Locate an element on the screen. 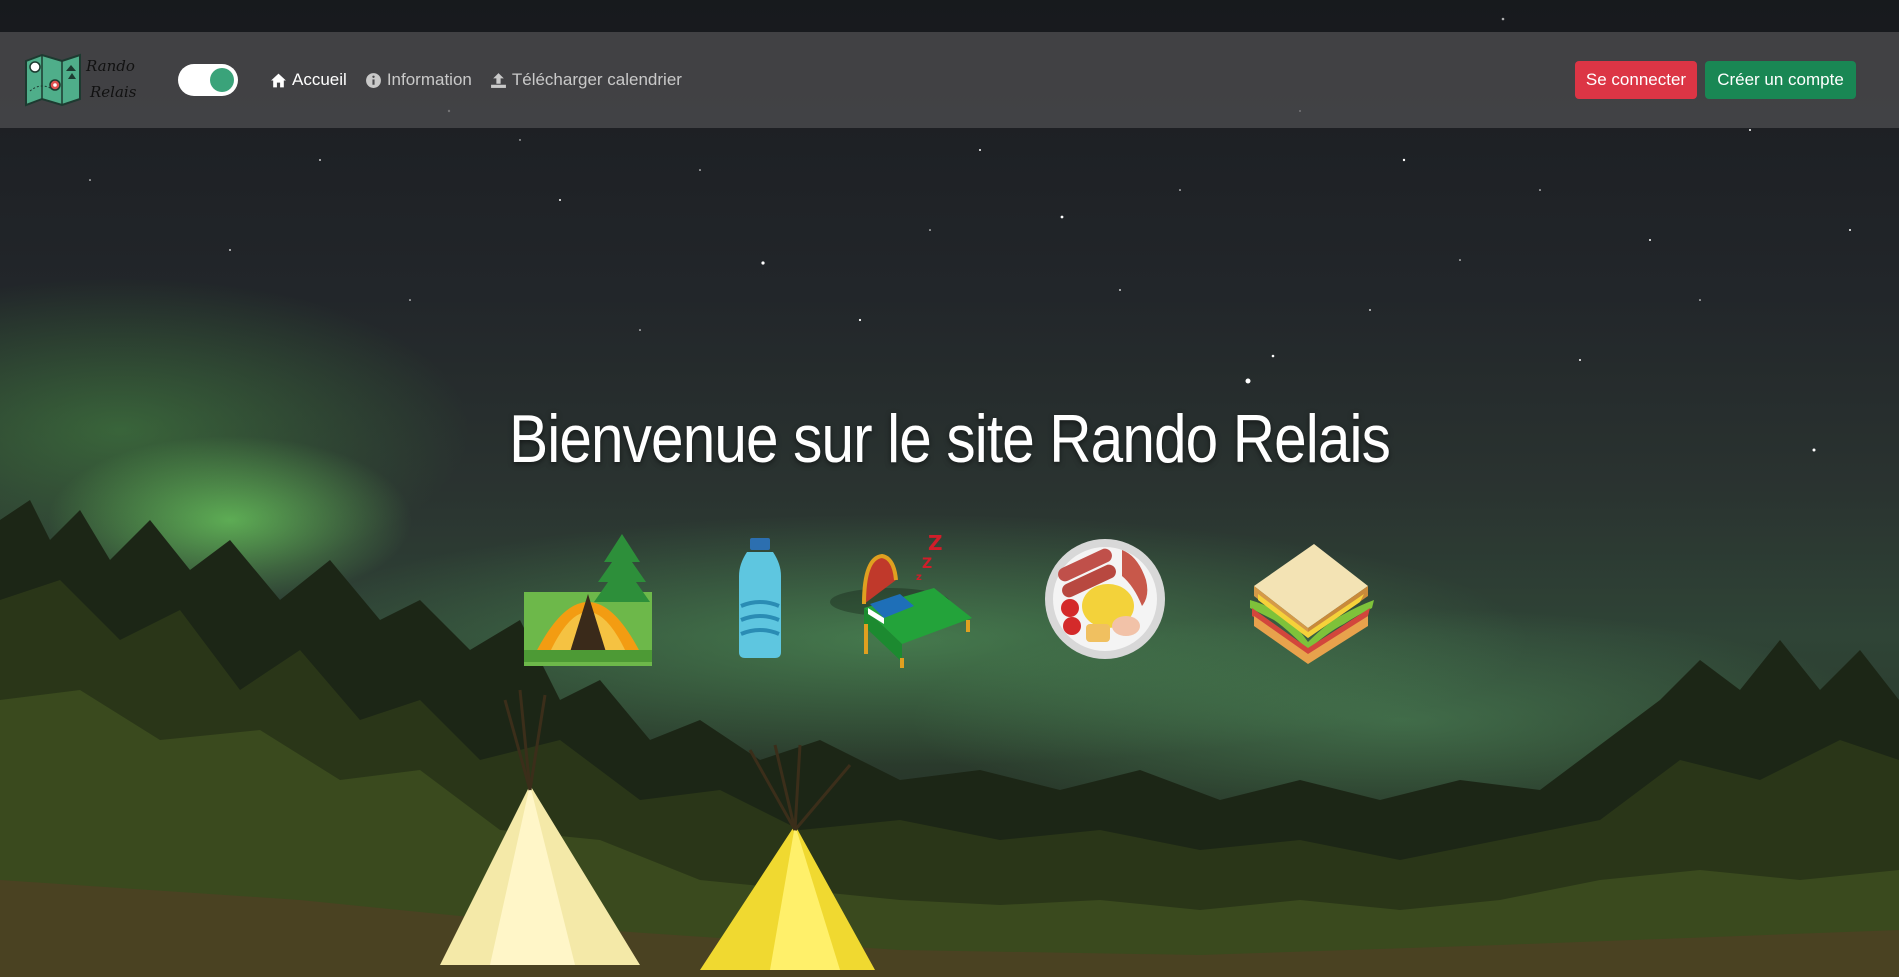  nav-link-telecharger-calendrier: Télécharger calendrier is located at coordinates (586, 80).